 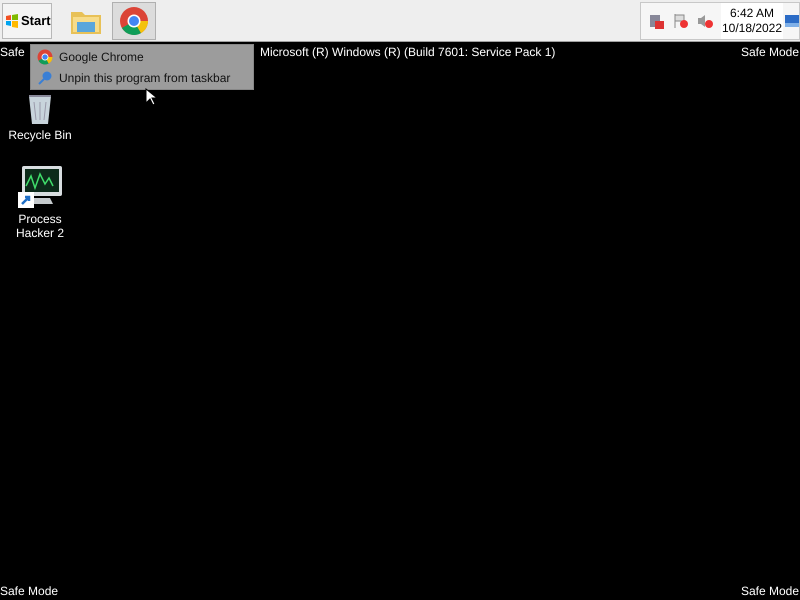 I want to click on pin-icon, so click(x=45, y=78).